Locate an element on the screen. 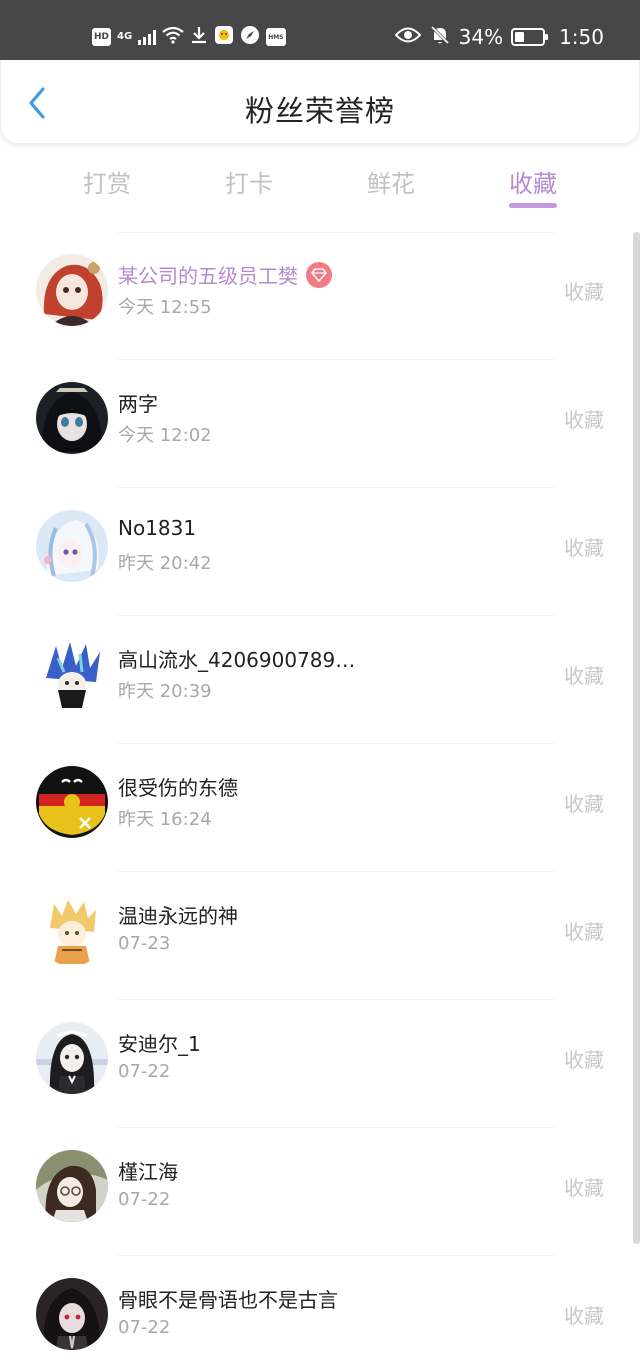 The height and width of the screenshot is (1369, 640). compass-icon is located at coordinates (250, 37).